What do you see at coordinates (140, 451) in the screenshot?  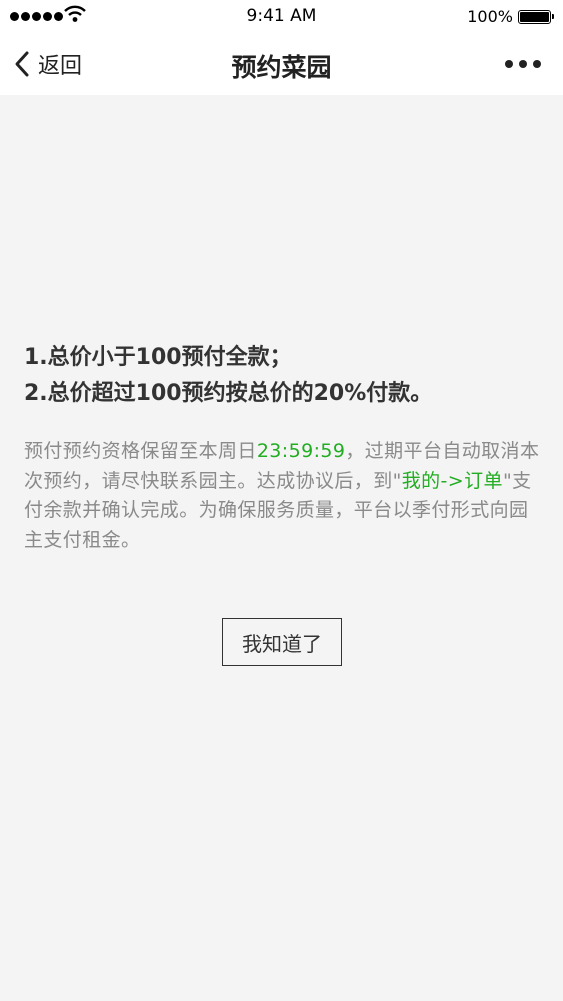 I see `notice-text: 预付预约资格保留至本周日` at bounding box center [140, 451].